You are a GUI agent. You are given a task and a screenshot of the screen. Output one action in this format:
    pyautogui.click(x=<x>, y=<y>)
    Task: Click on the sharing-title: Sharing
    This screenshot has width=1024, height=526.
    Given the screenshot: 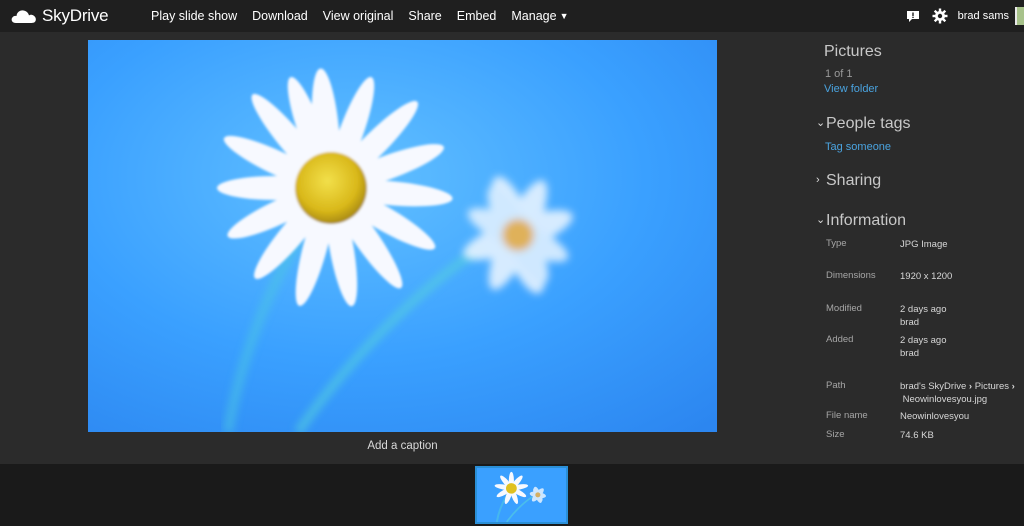 What is the action you would take?
    pyautogui.click(x=854, y=180)
    